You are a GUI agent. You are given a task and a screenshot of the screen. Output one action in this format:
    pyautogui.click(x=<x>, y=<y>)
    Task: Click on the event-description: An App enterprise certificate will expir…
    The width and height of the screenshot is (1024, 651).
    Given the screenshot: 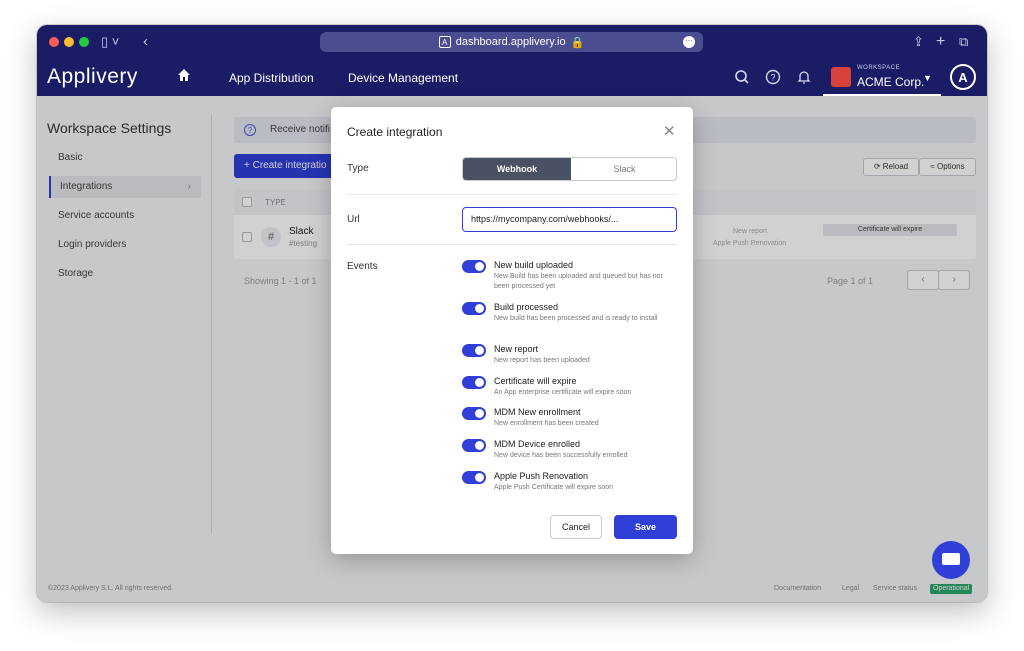 What is the action you would take?
    pyautogui.click(x=563, y=392)
    